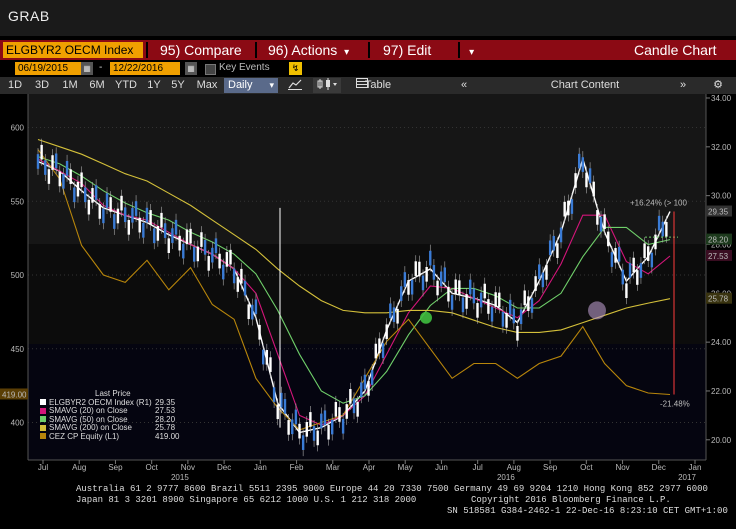 The height and width of the screenshot is (529, 736). I want to click on chevron-down-icon: ▾, so click(271, 85).